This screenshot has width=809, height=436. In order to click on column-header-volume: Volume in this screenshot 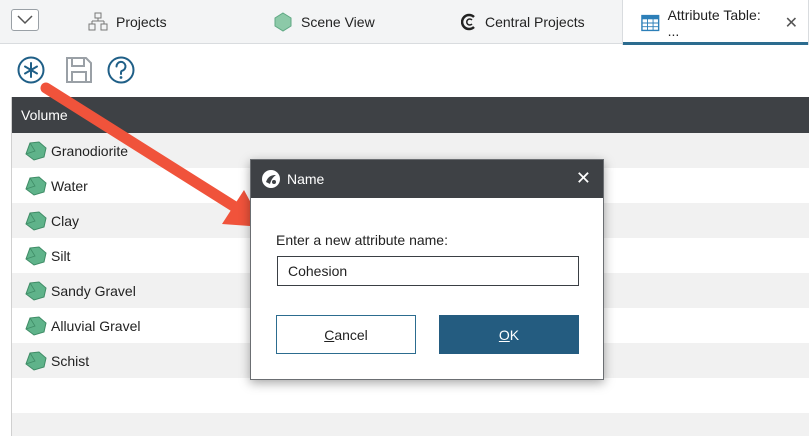, I will do `click(410, 115)`.